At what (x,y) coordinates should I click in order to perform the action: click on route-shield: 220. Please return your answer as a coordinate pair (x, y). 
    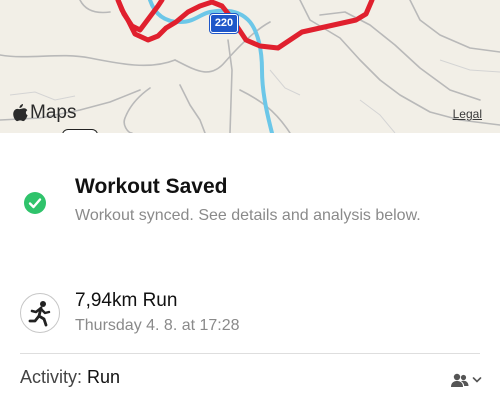
    Looking at the image, I should click on (224, 23).